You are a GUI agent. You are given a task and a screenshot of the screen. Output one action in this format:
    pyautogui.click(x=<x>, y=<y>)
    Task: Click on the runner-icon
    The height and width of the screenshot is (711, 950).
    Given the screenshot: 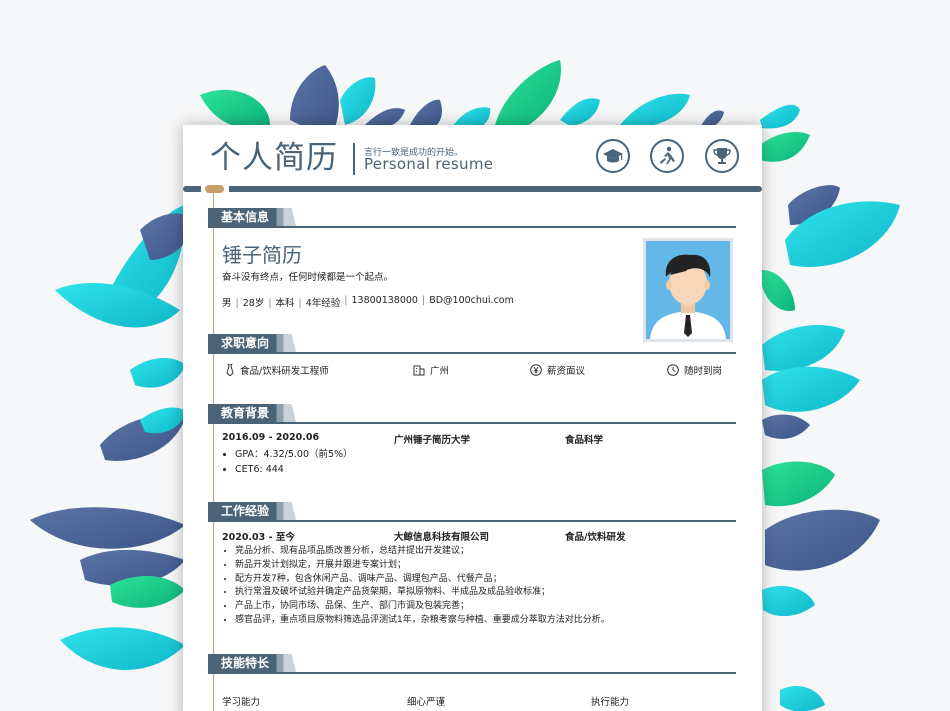 What is the action you would take?
    pyautogui.click(x=667, y=156)
    